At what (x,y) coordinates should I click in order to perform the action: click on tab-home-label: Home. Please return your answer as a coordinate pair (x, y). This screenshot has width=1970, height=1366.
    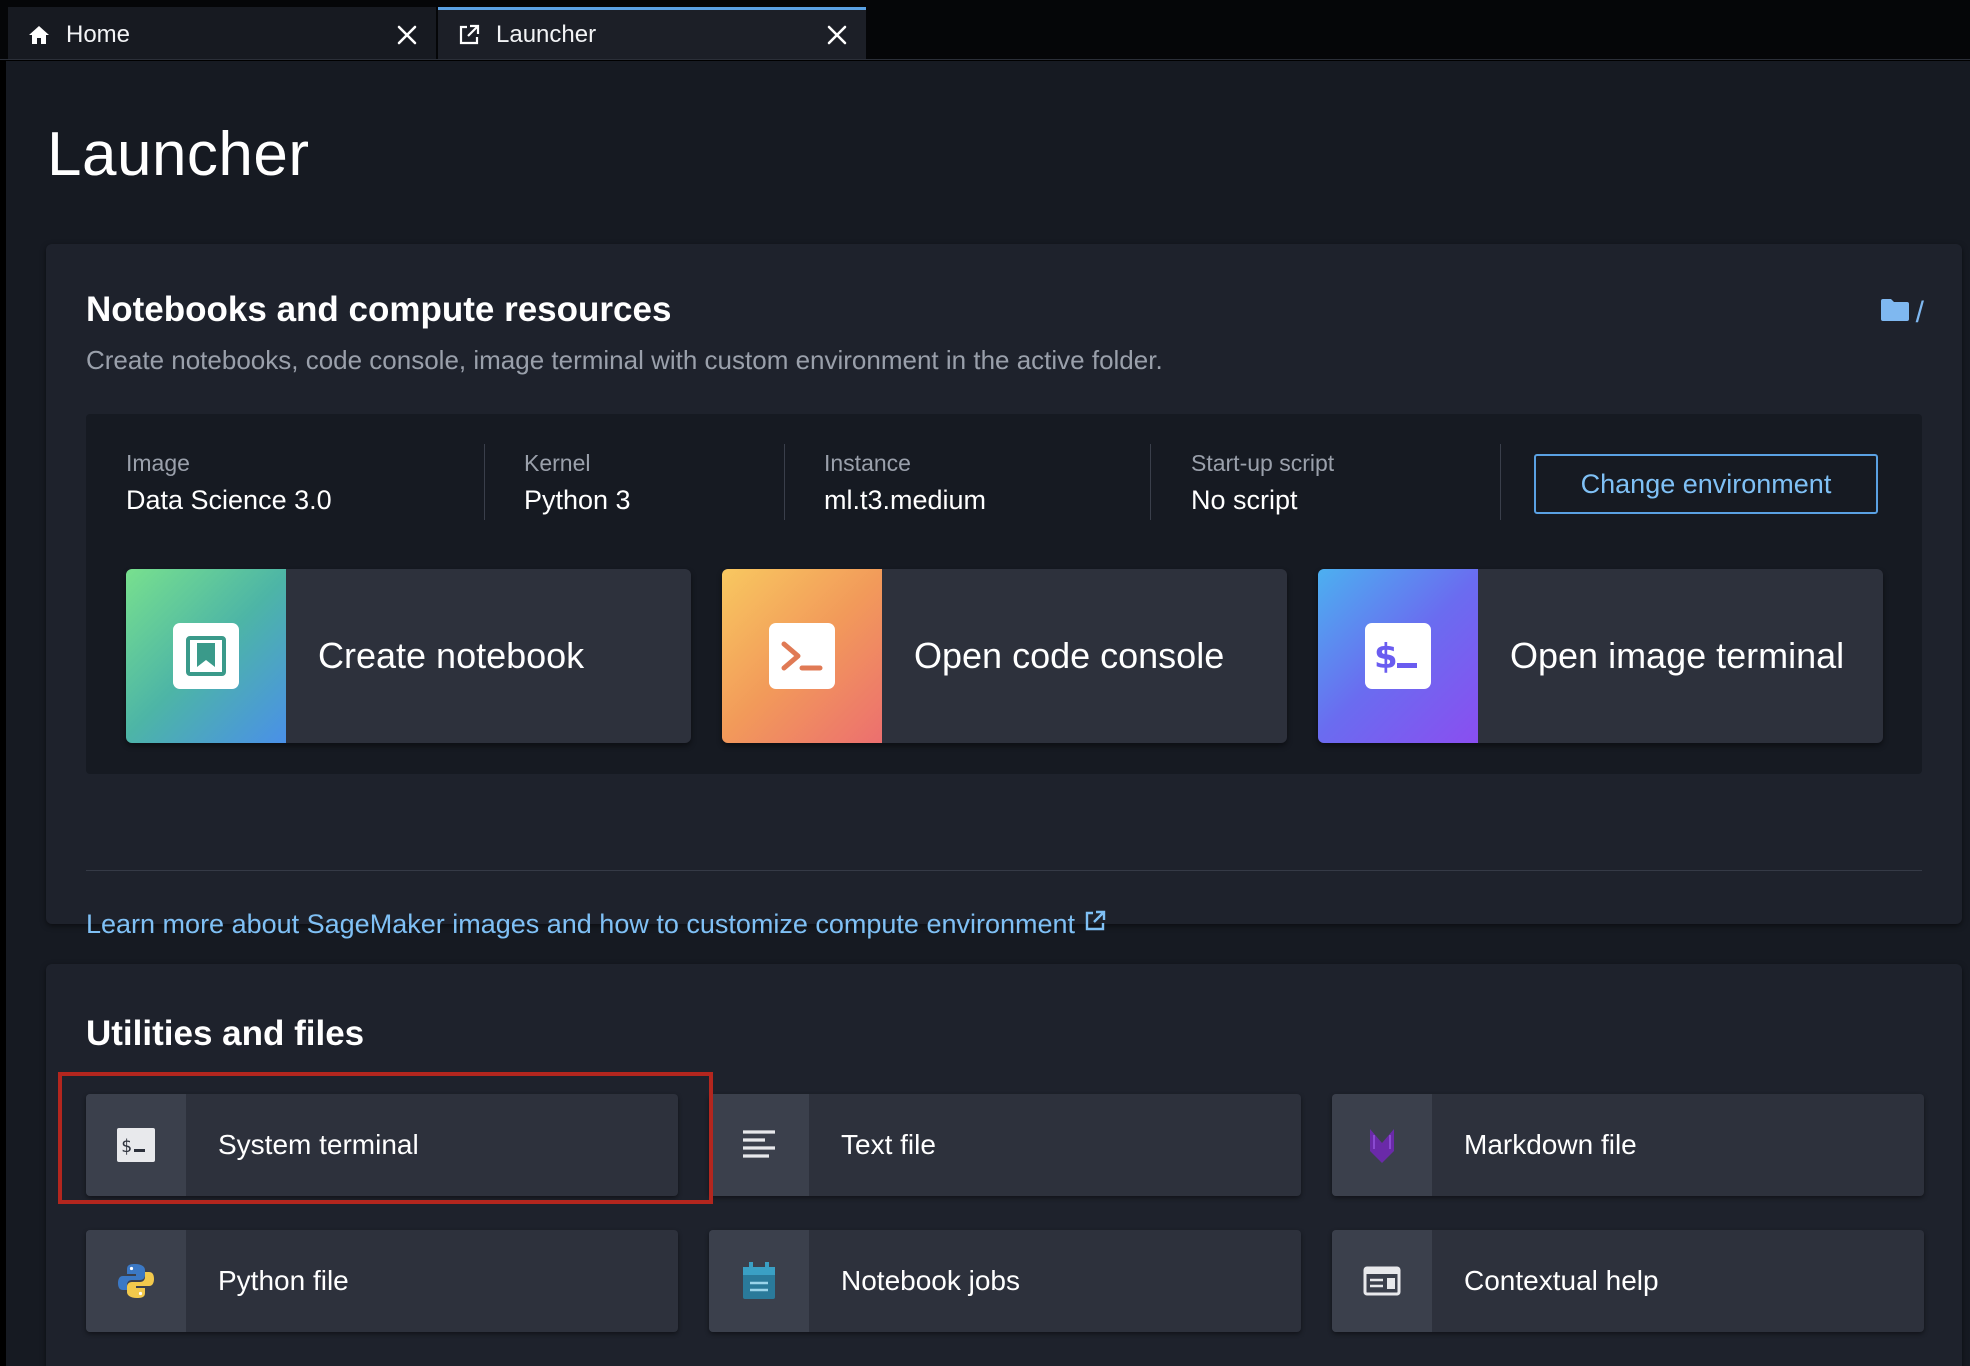
    Looking at the image, I should click on (98, 34).